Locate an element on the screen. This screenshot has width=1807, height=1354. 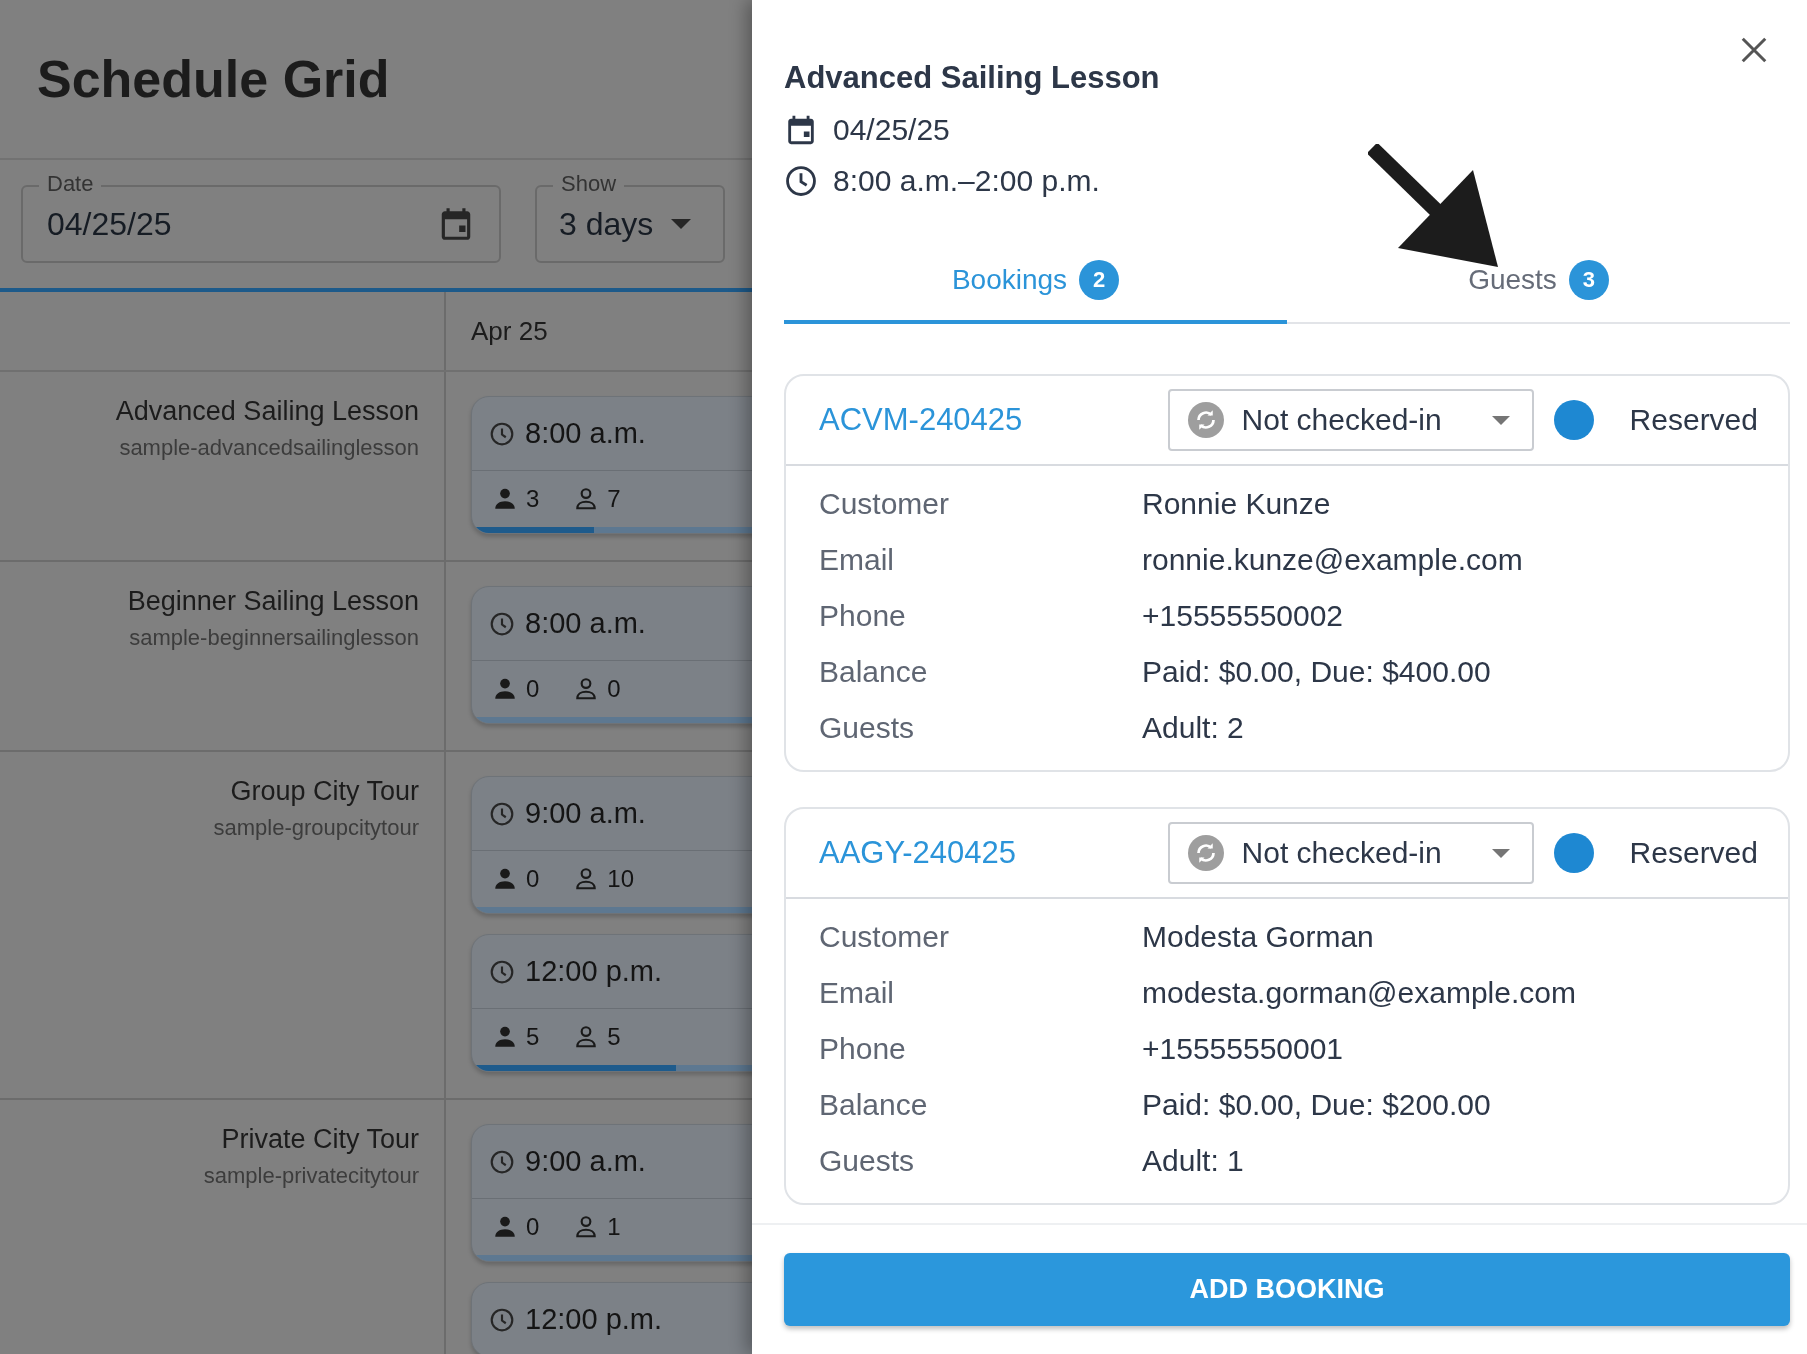
time-slot-card: 9:00 a.m. 0 1 is located at coordinates (611, 1193).